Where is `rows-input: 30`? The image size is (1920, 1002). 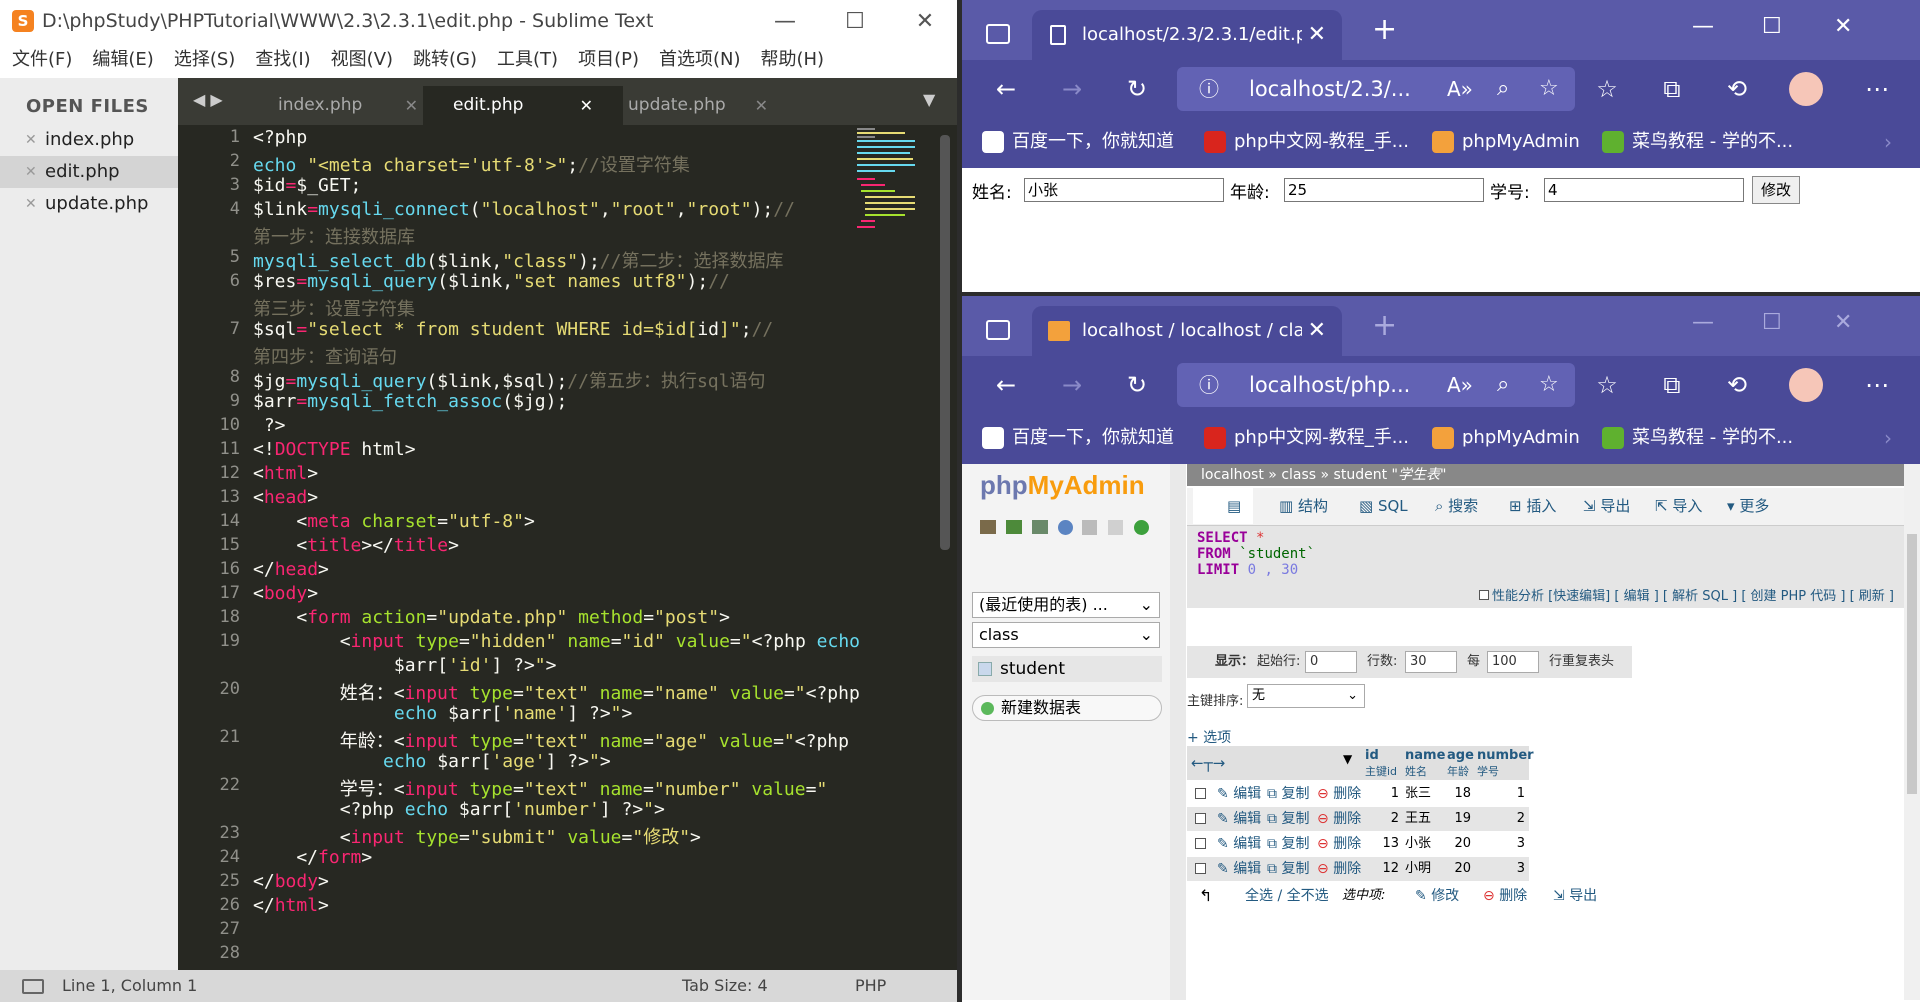
rows-input: 30 is located at coordinates (1431, 662).